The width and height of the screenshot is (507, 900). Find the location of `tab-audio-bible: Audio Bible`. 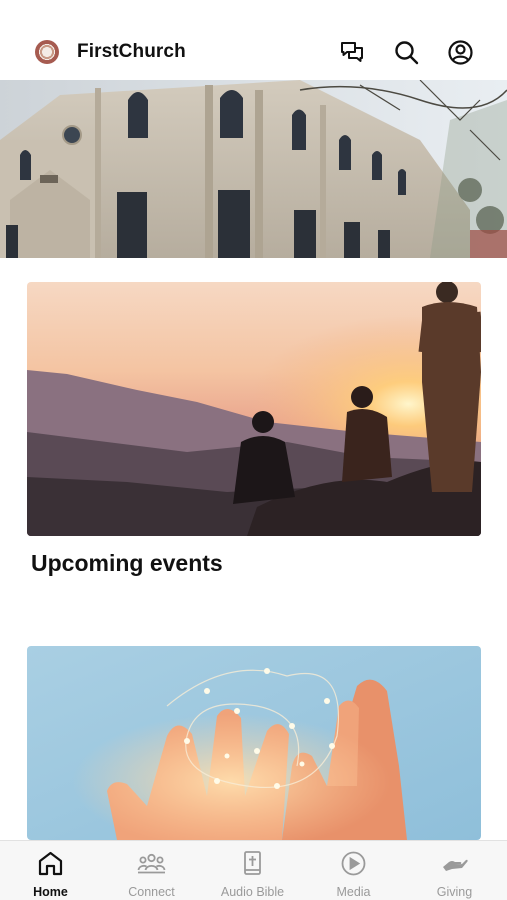

tab-audio-bible: Audio Bible is located at coordinates (252, 870).